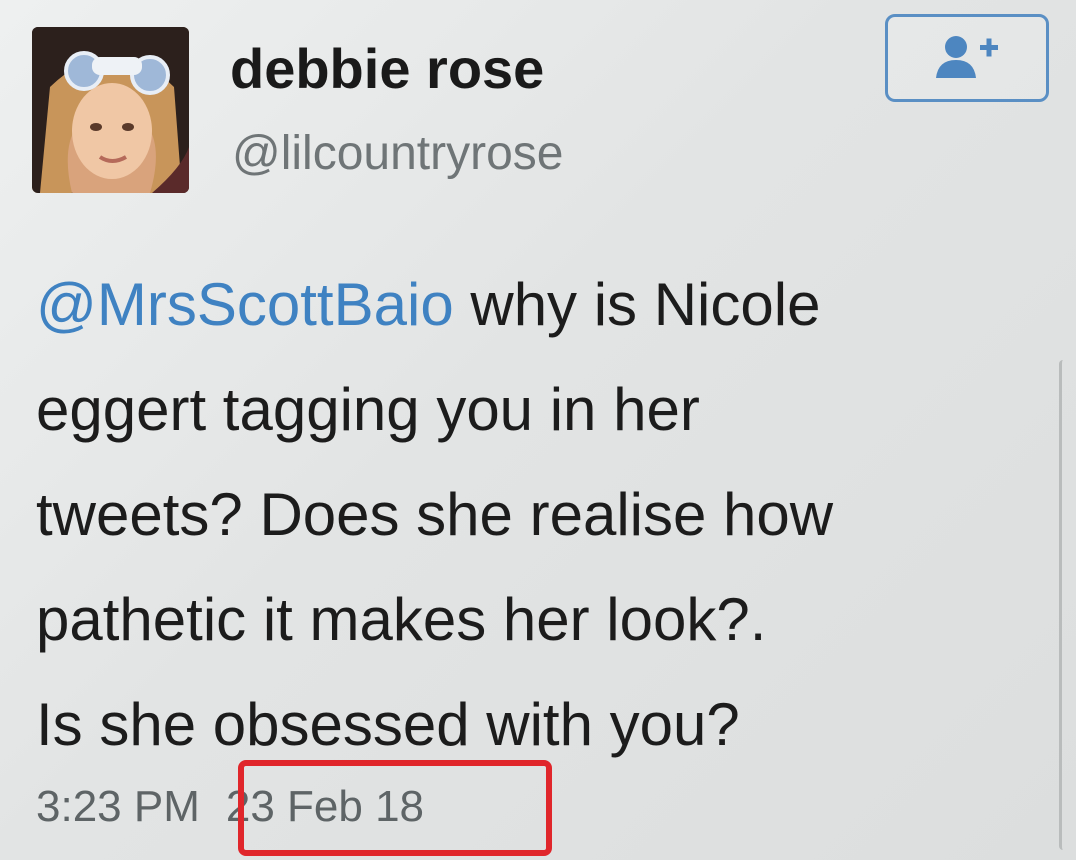  I want to click on user-handle: @lilcountryrose, so click(398, 153).